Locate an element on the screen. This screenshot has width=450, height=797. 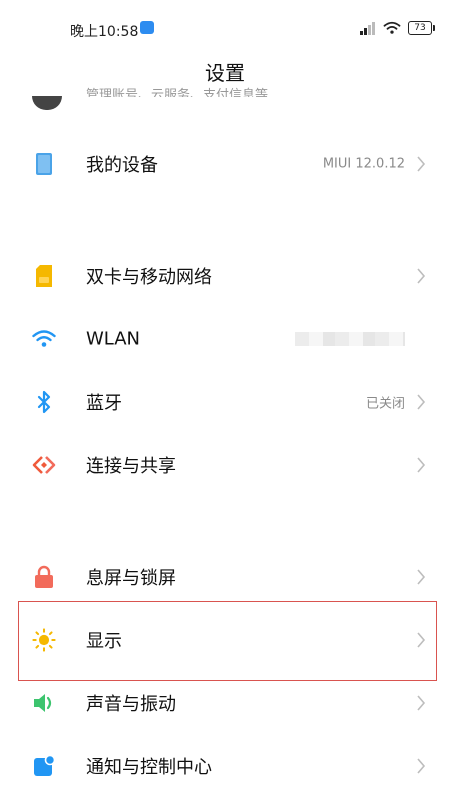
settings-item-my-device: 我的设备 MIUI 12.0.12 is located at coordinates (225, 164).